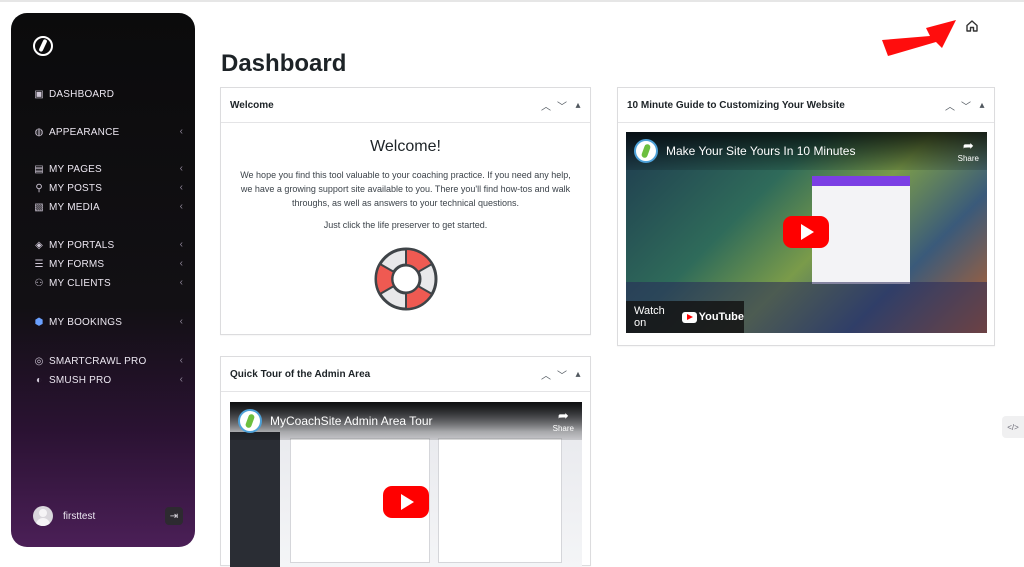 Image resolution: width=1024 pixels, height=567 pixels. What do you see at coordinates (39, 169) in the screenshot?
I see `page-icon: ▤` at bounding box center [39, 169].